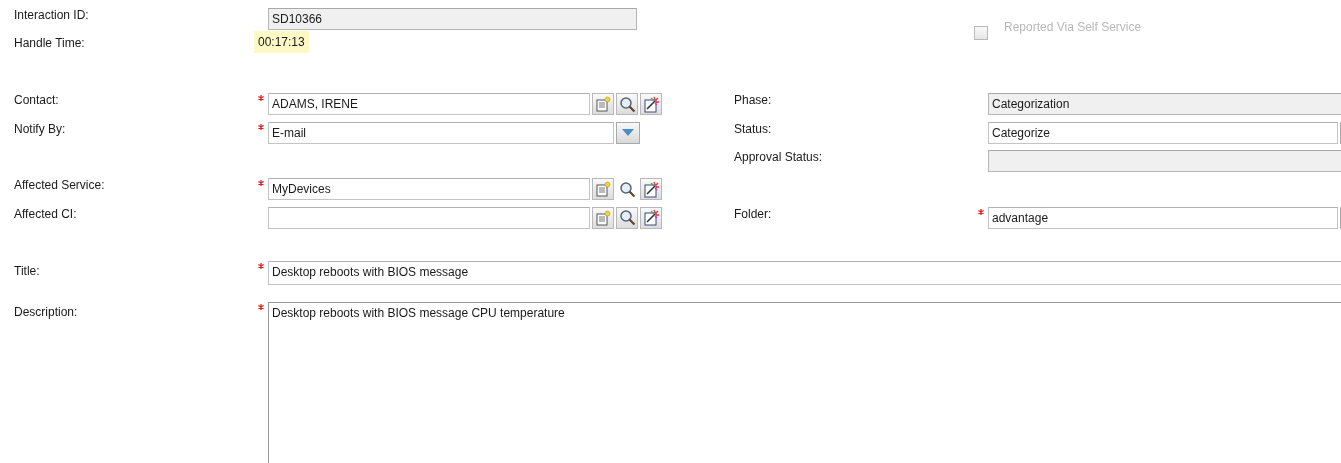 The width and height of the screenshot is (1341, 463). What do you see at coordinates (779, 157) in the screenshot?
I see `field-label: Approval Status:` at bounding box center [779, 157].